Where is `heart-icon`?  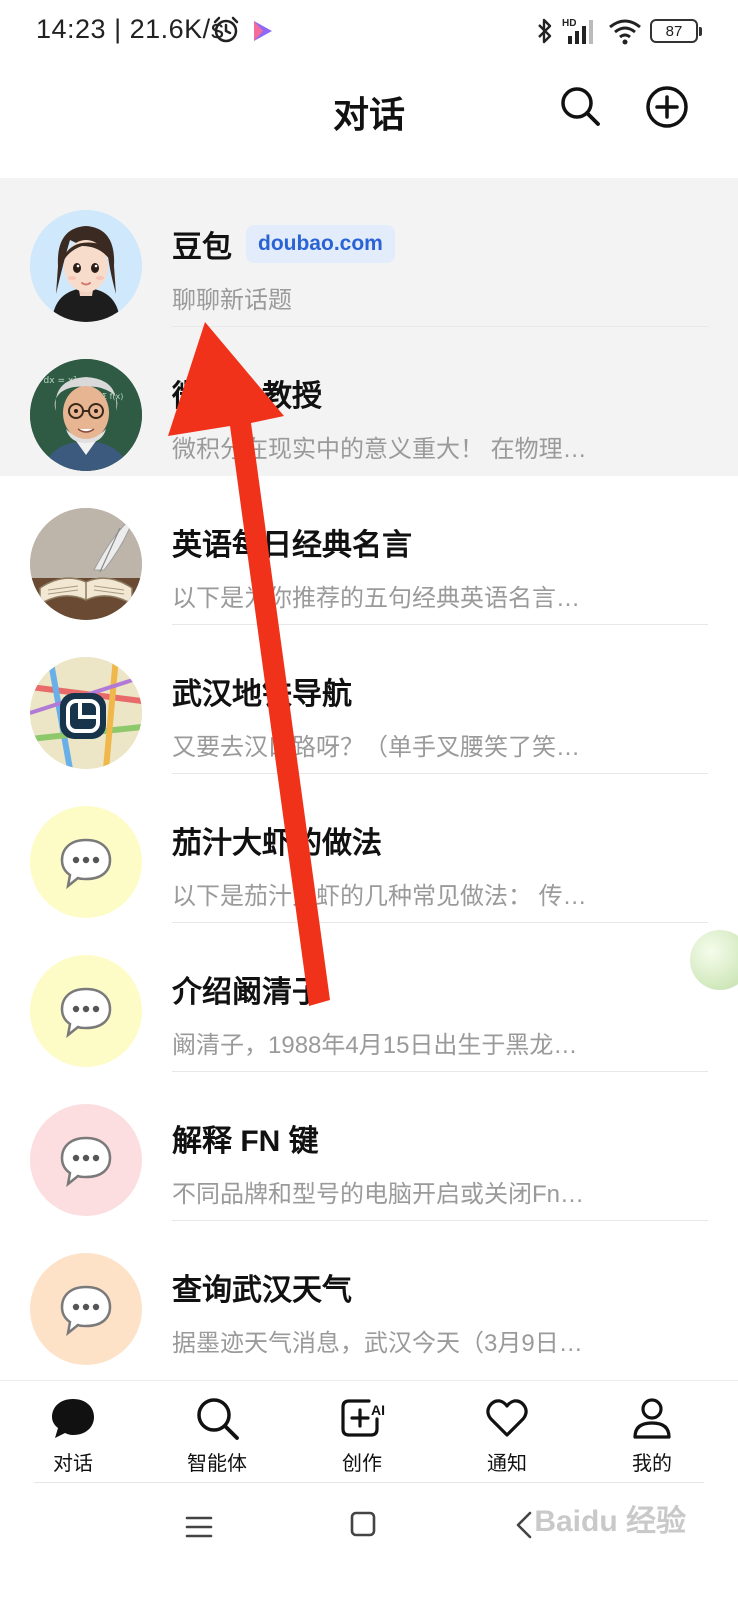
heart-icon is located at coordinates (507, 1418).